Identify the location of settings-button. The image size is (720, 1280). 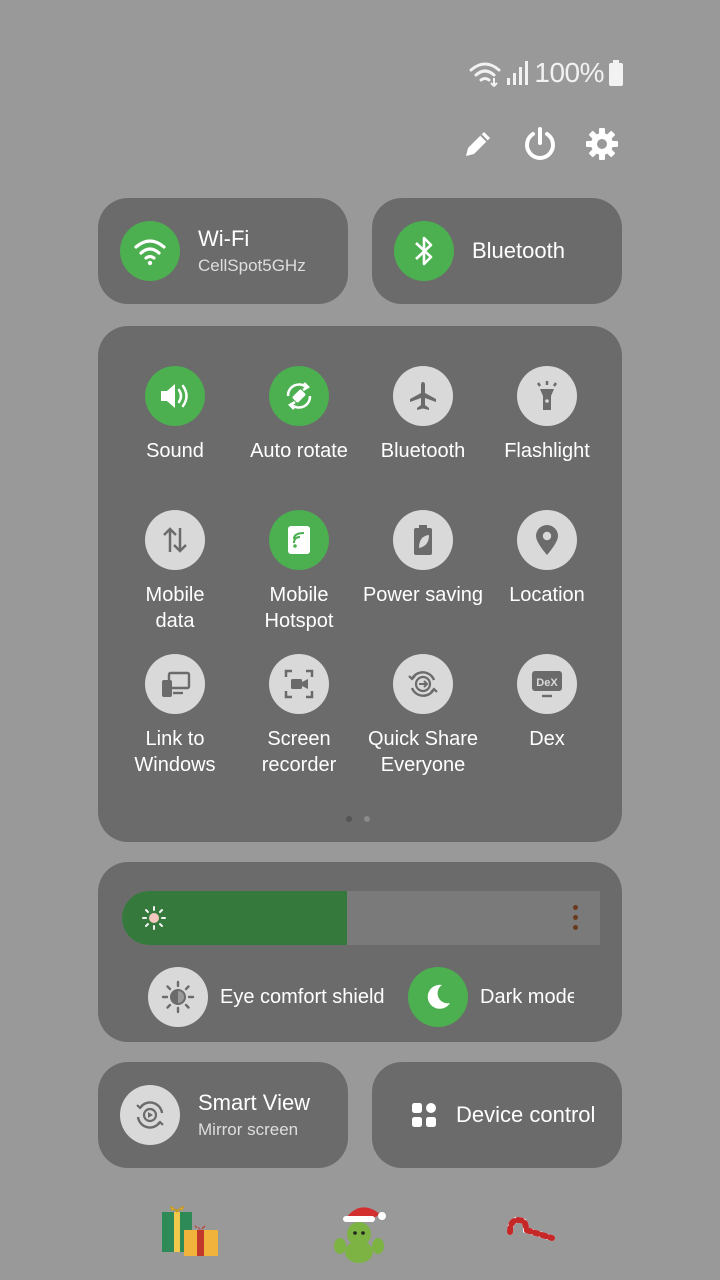
(602, 144).